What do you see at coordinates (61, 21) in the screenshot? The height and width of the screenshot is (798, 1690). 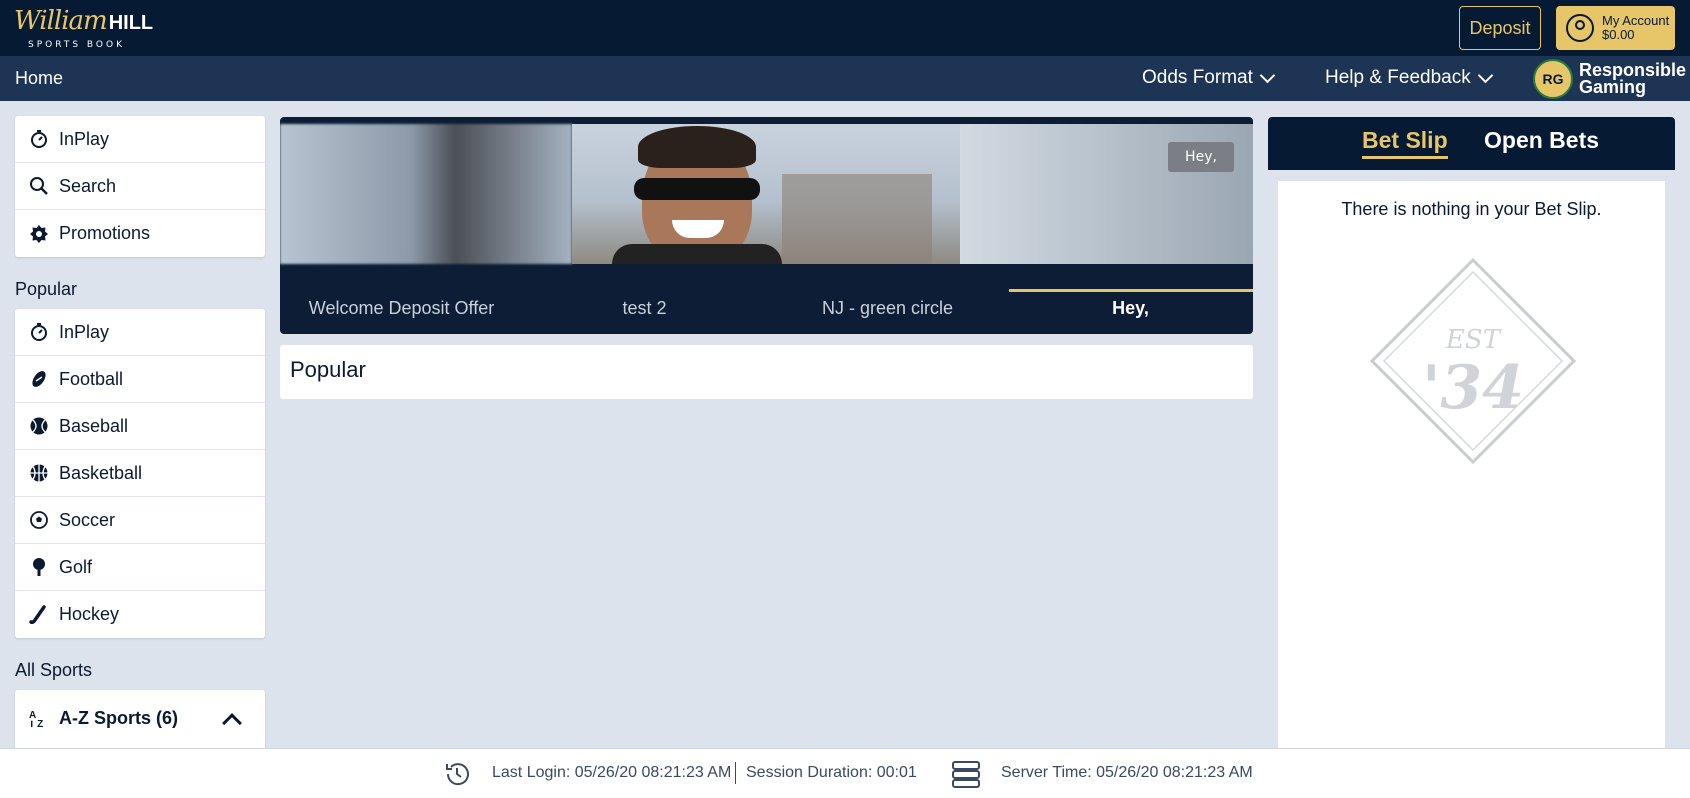 I see `logo-script: William` at bounding box center [61, 21].